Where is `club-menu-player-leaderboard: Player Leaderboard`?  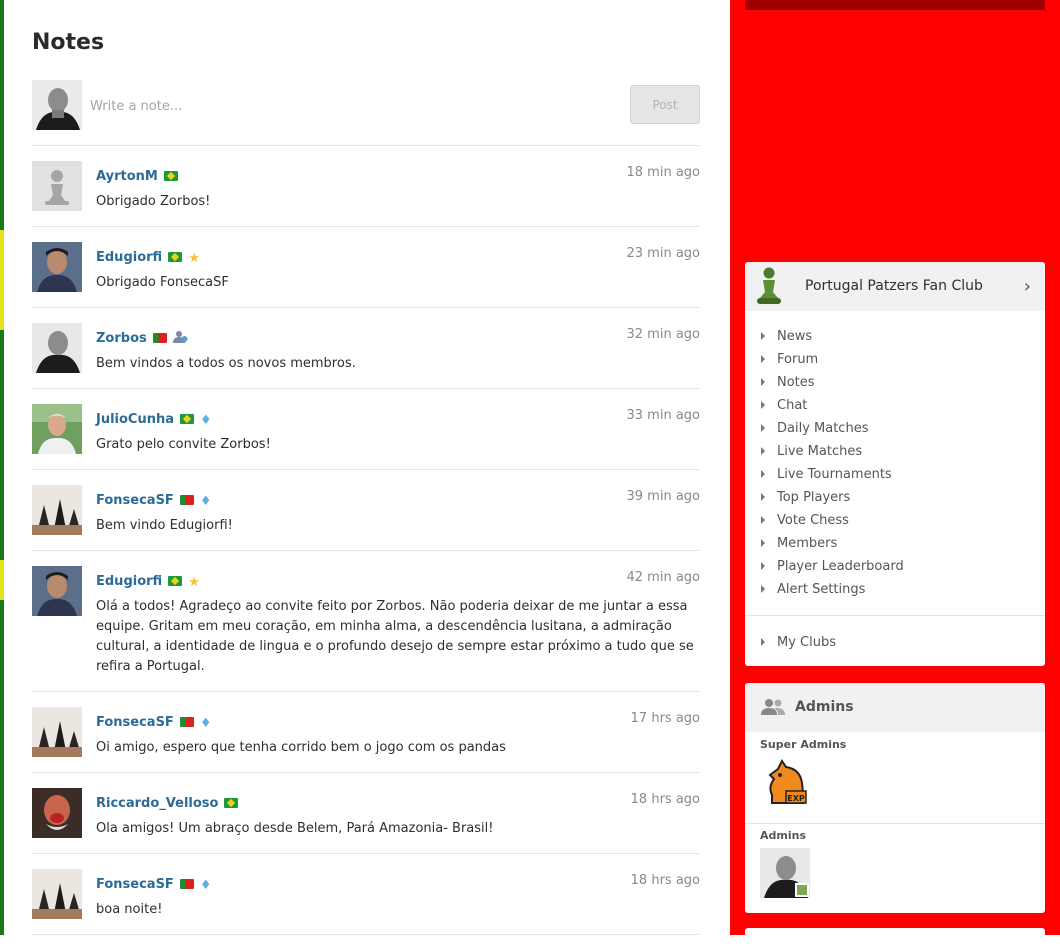 club-menu-player-leaderboard: Player Leaderboard is located at coordinates (832, 569).